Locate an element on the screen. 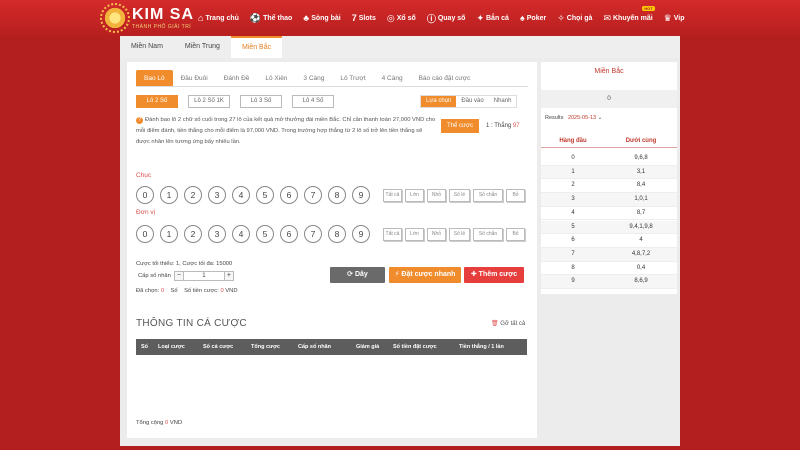 The image size is (800, 450). tab-bao-lo: Bao Lô is located at coordinates (154, 78).